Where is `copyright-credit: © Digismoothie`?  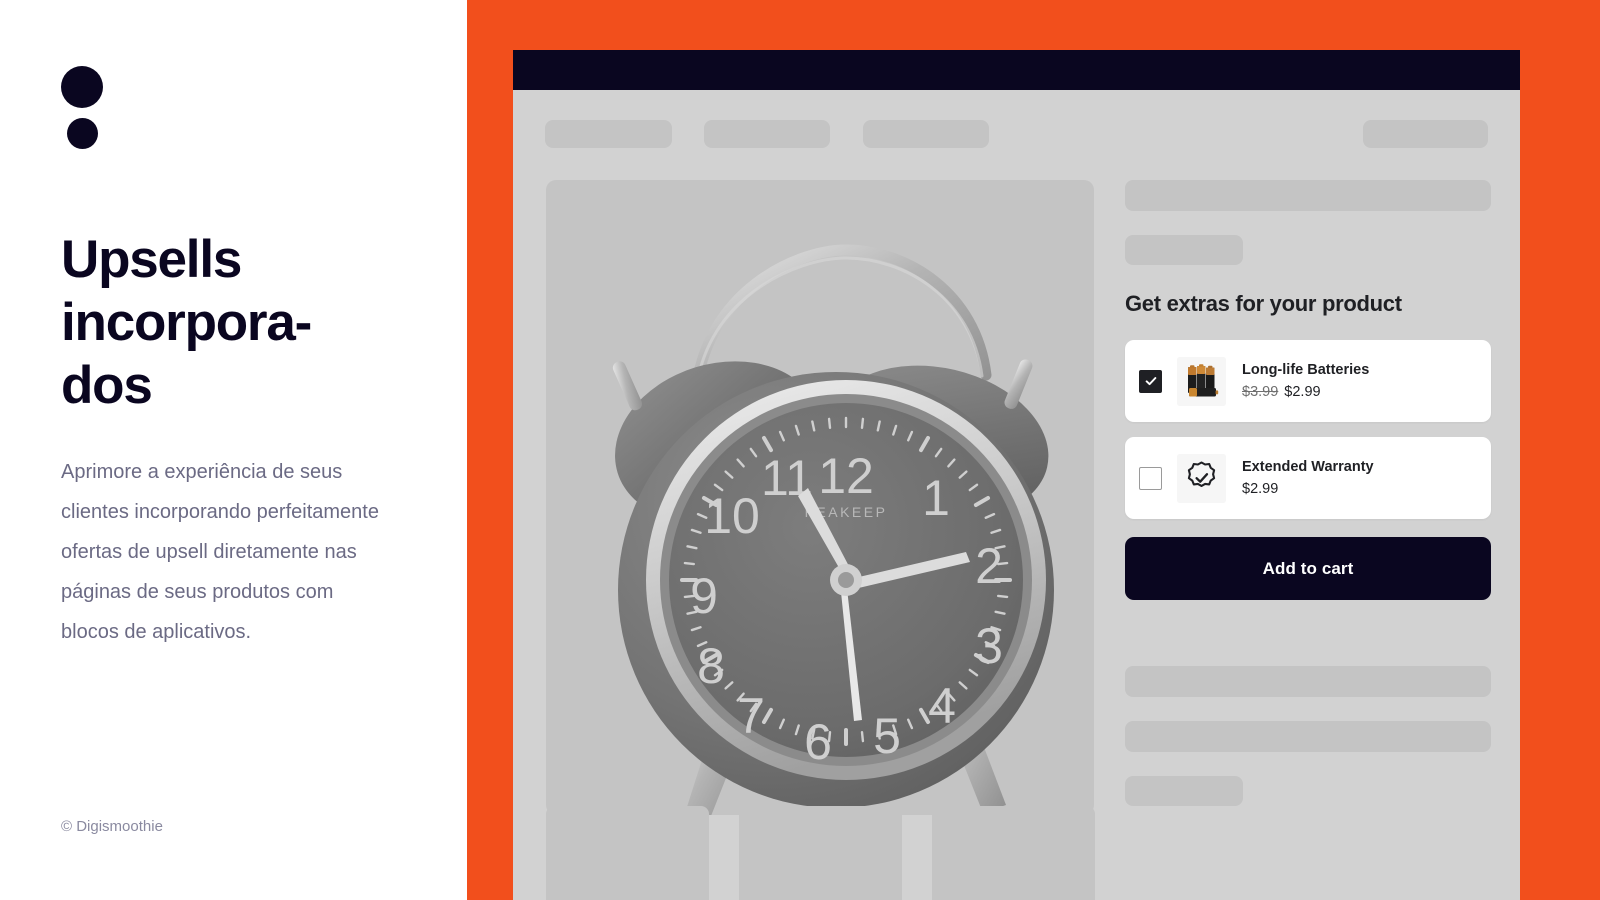
copyright-credit: © Digismoothie is located at coordinates (112, 826).